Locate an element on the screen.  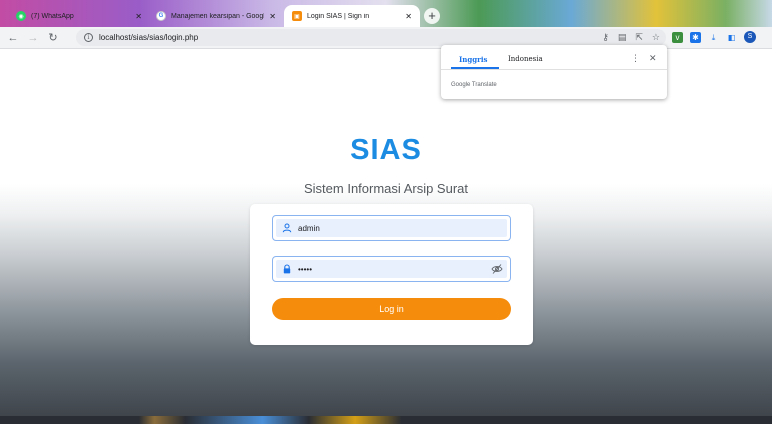
password-input: ••••• is located at coordinates (391, 269).